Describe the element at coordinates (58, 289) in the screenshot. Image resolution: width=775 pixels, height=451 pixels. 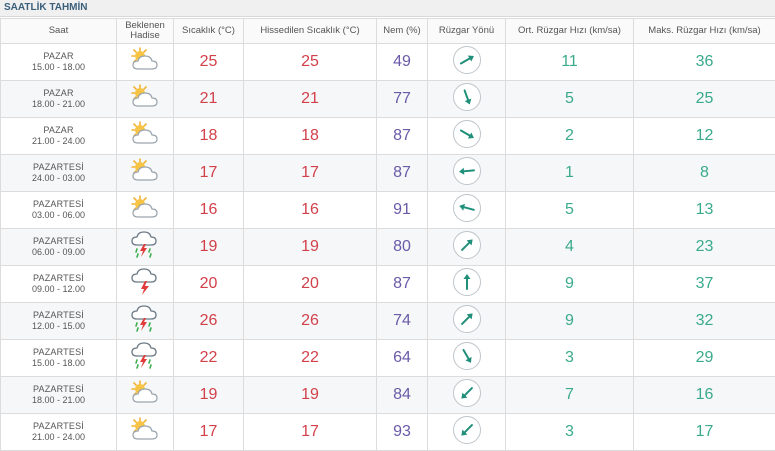
I see `time-range: 09.00 - 12.00` at that location.